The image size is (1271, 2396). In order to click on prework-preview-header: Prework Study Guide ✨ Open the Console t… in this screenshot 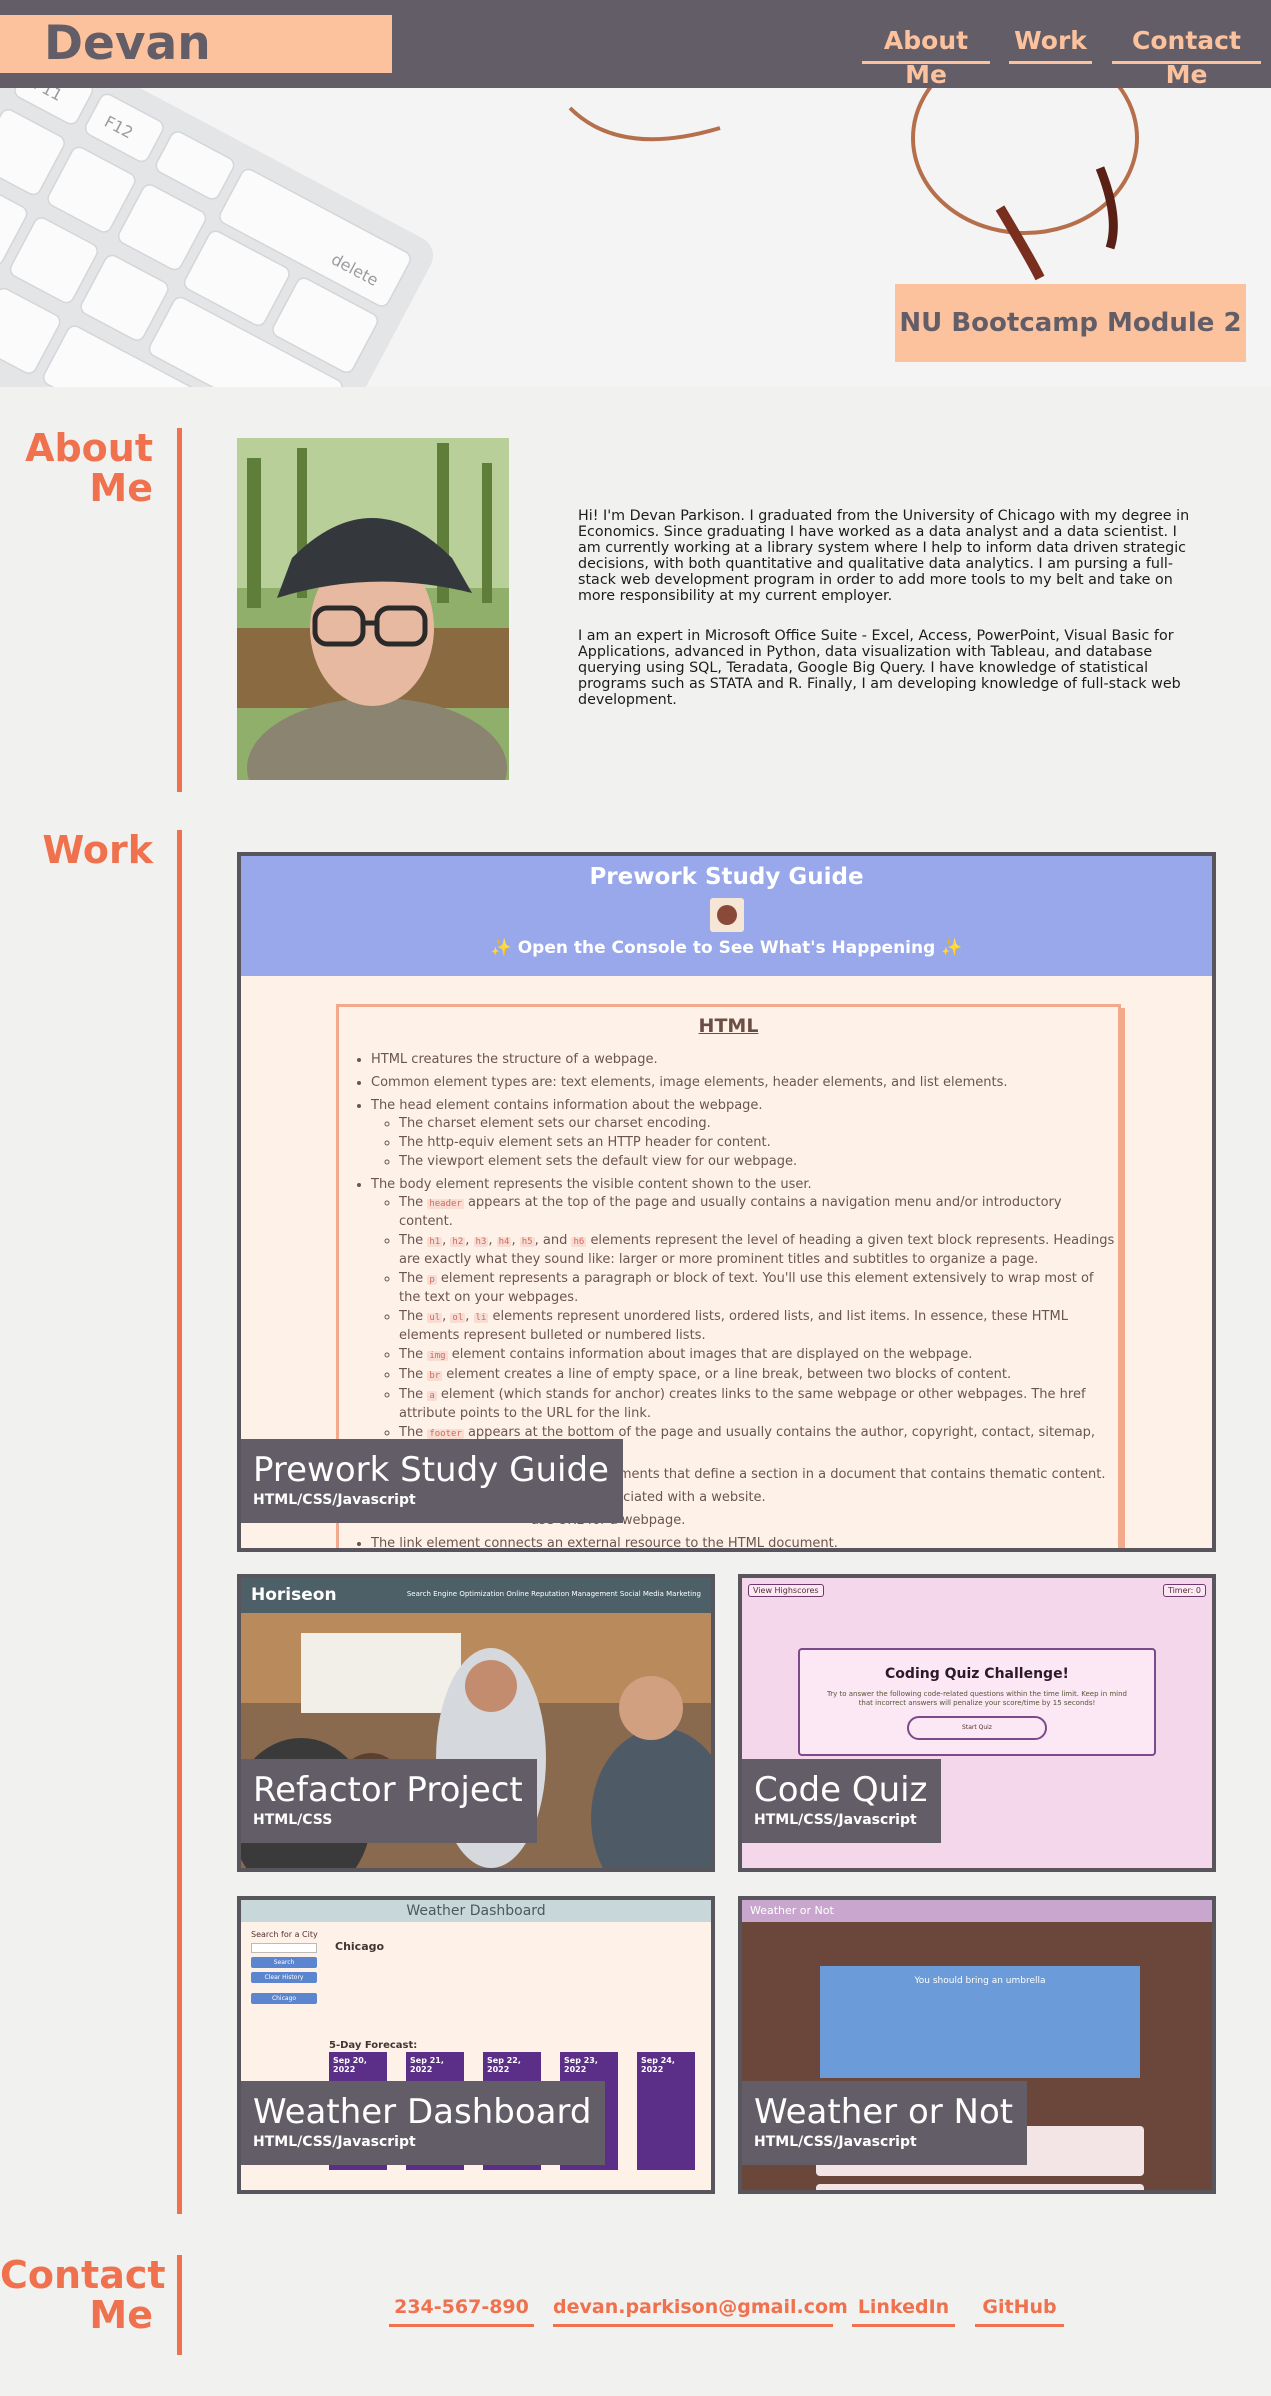, I will do `click(726, 916)`.